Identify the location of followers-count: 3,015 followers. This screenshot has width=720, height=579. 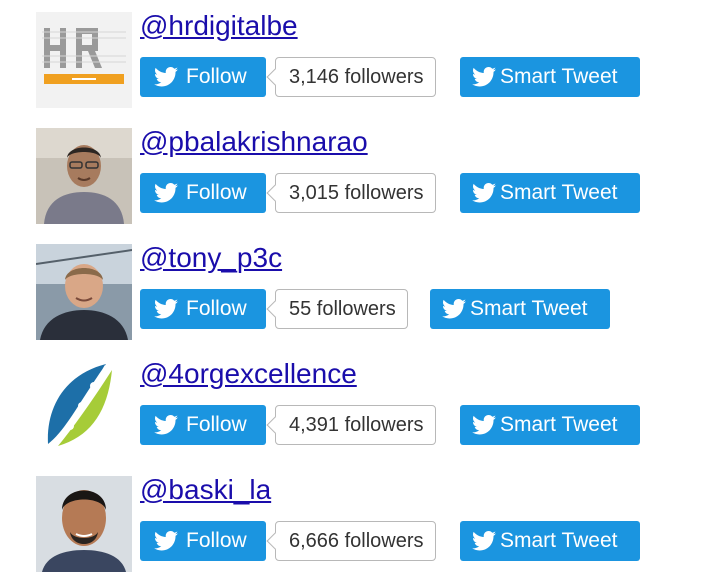
(355, 193).